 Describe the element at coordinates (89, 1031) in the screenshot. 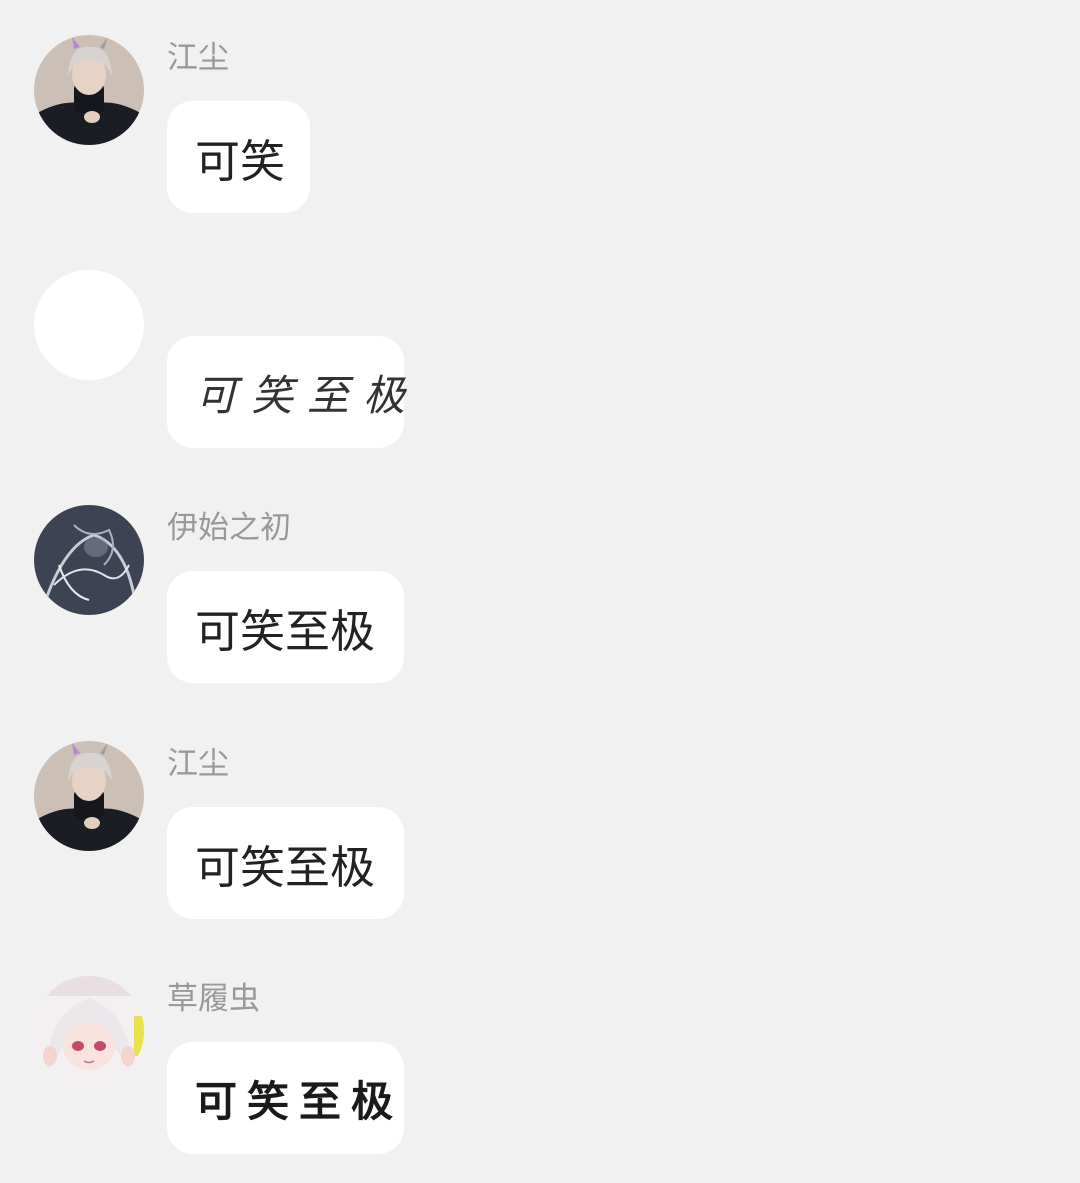

I see `avatar-girl-icon` at that location.